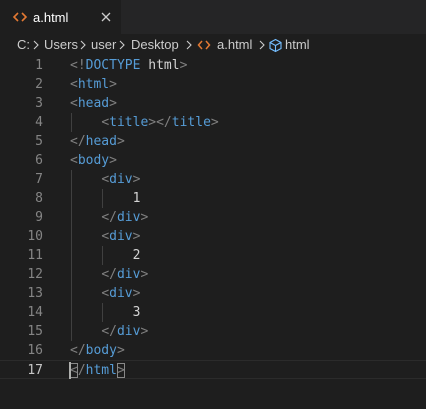  What do you see at coordinates (275, 45) in the screenshot?
I see `symbol-element-icon` at bounding box center [275, 45].